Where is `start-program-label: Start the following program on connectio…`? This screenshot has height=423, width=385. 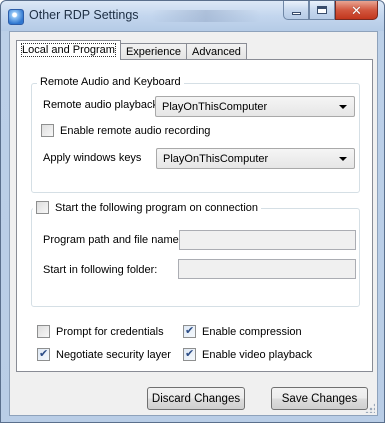
start-program-label: Start the following program on connectio… is located at coordinates (157, 207).